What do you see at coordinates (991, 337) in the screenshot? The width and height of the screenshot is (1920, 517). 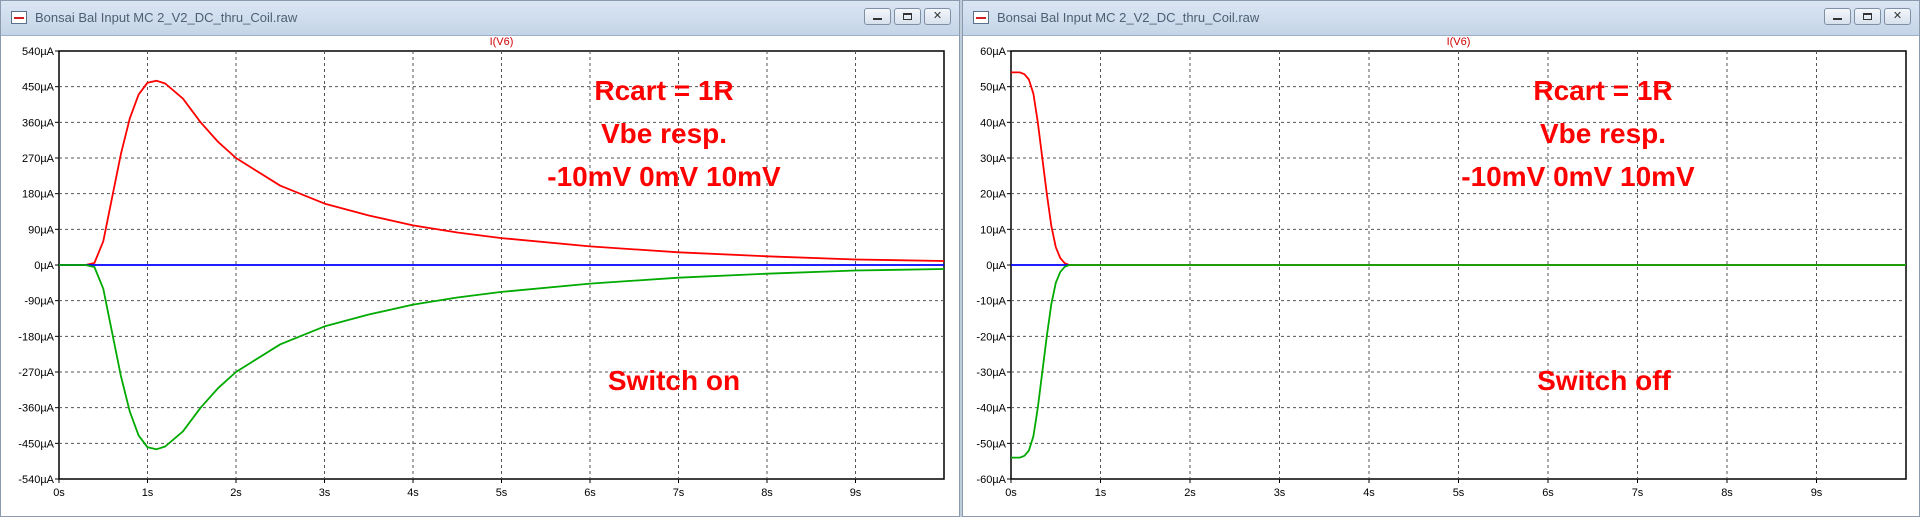 I see `y-tick-label: -20µA` at bounding box center [991, 337].